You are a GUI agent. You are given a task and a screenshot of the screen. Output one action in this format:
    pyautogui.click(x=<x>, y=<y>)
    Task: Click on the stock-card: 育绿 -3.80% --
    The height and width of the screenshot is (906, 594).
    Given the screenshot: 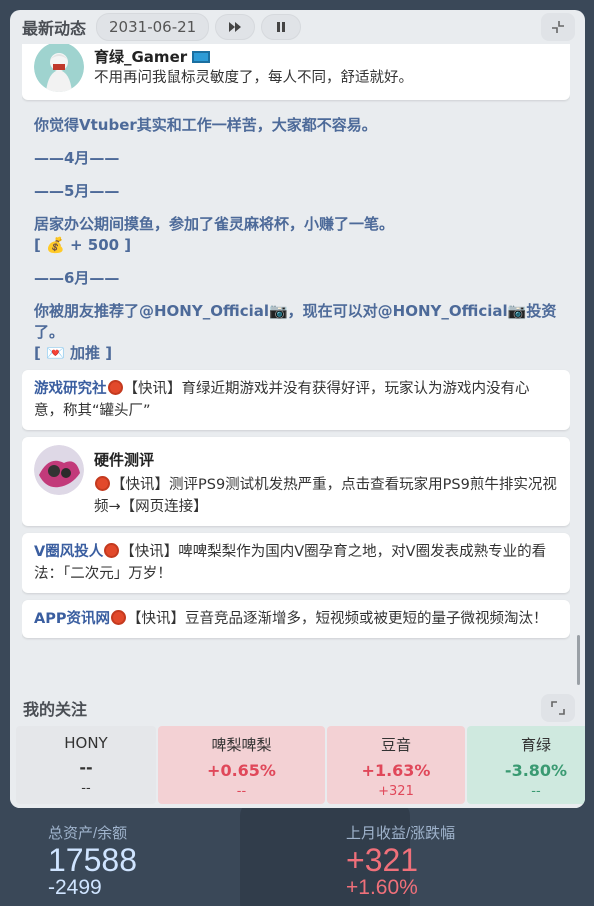 What is the action you would take?
    pyautogui.click(x=526, y=765)
    